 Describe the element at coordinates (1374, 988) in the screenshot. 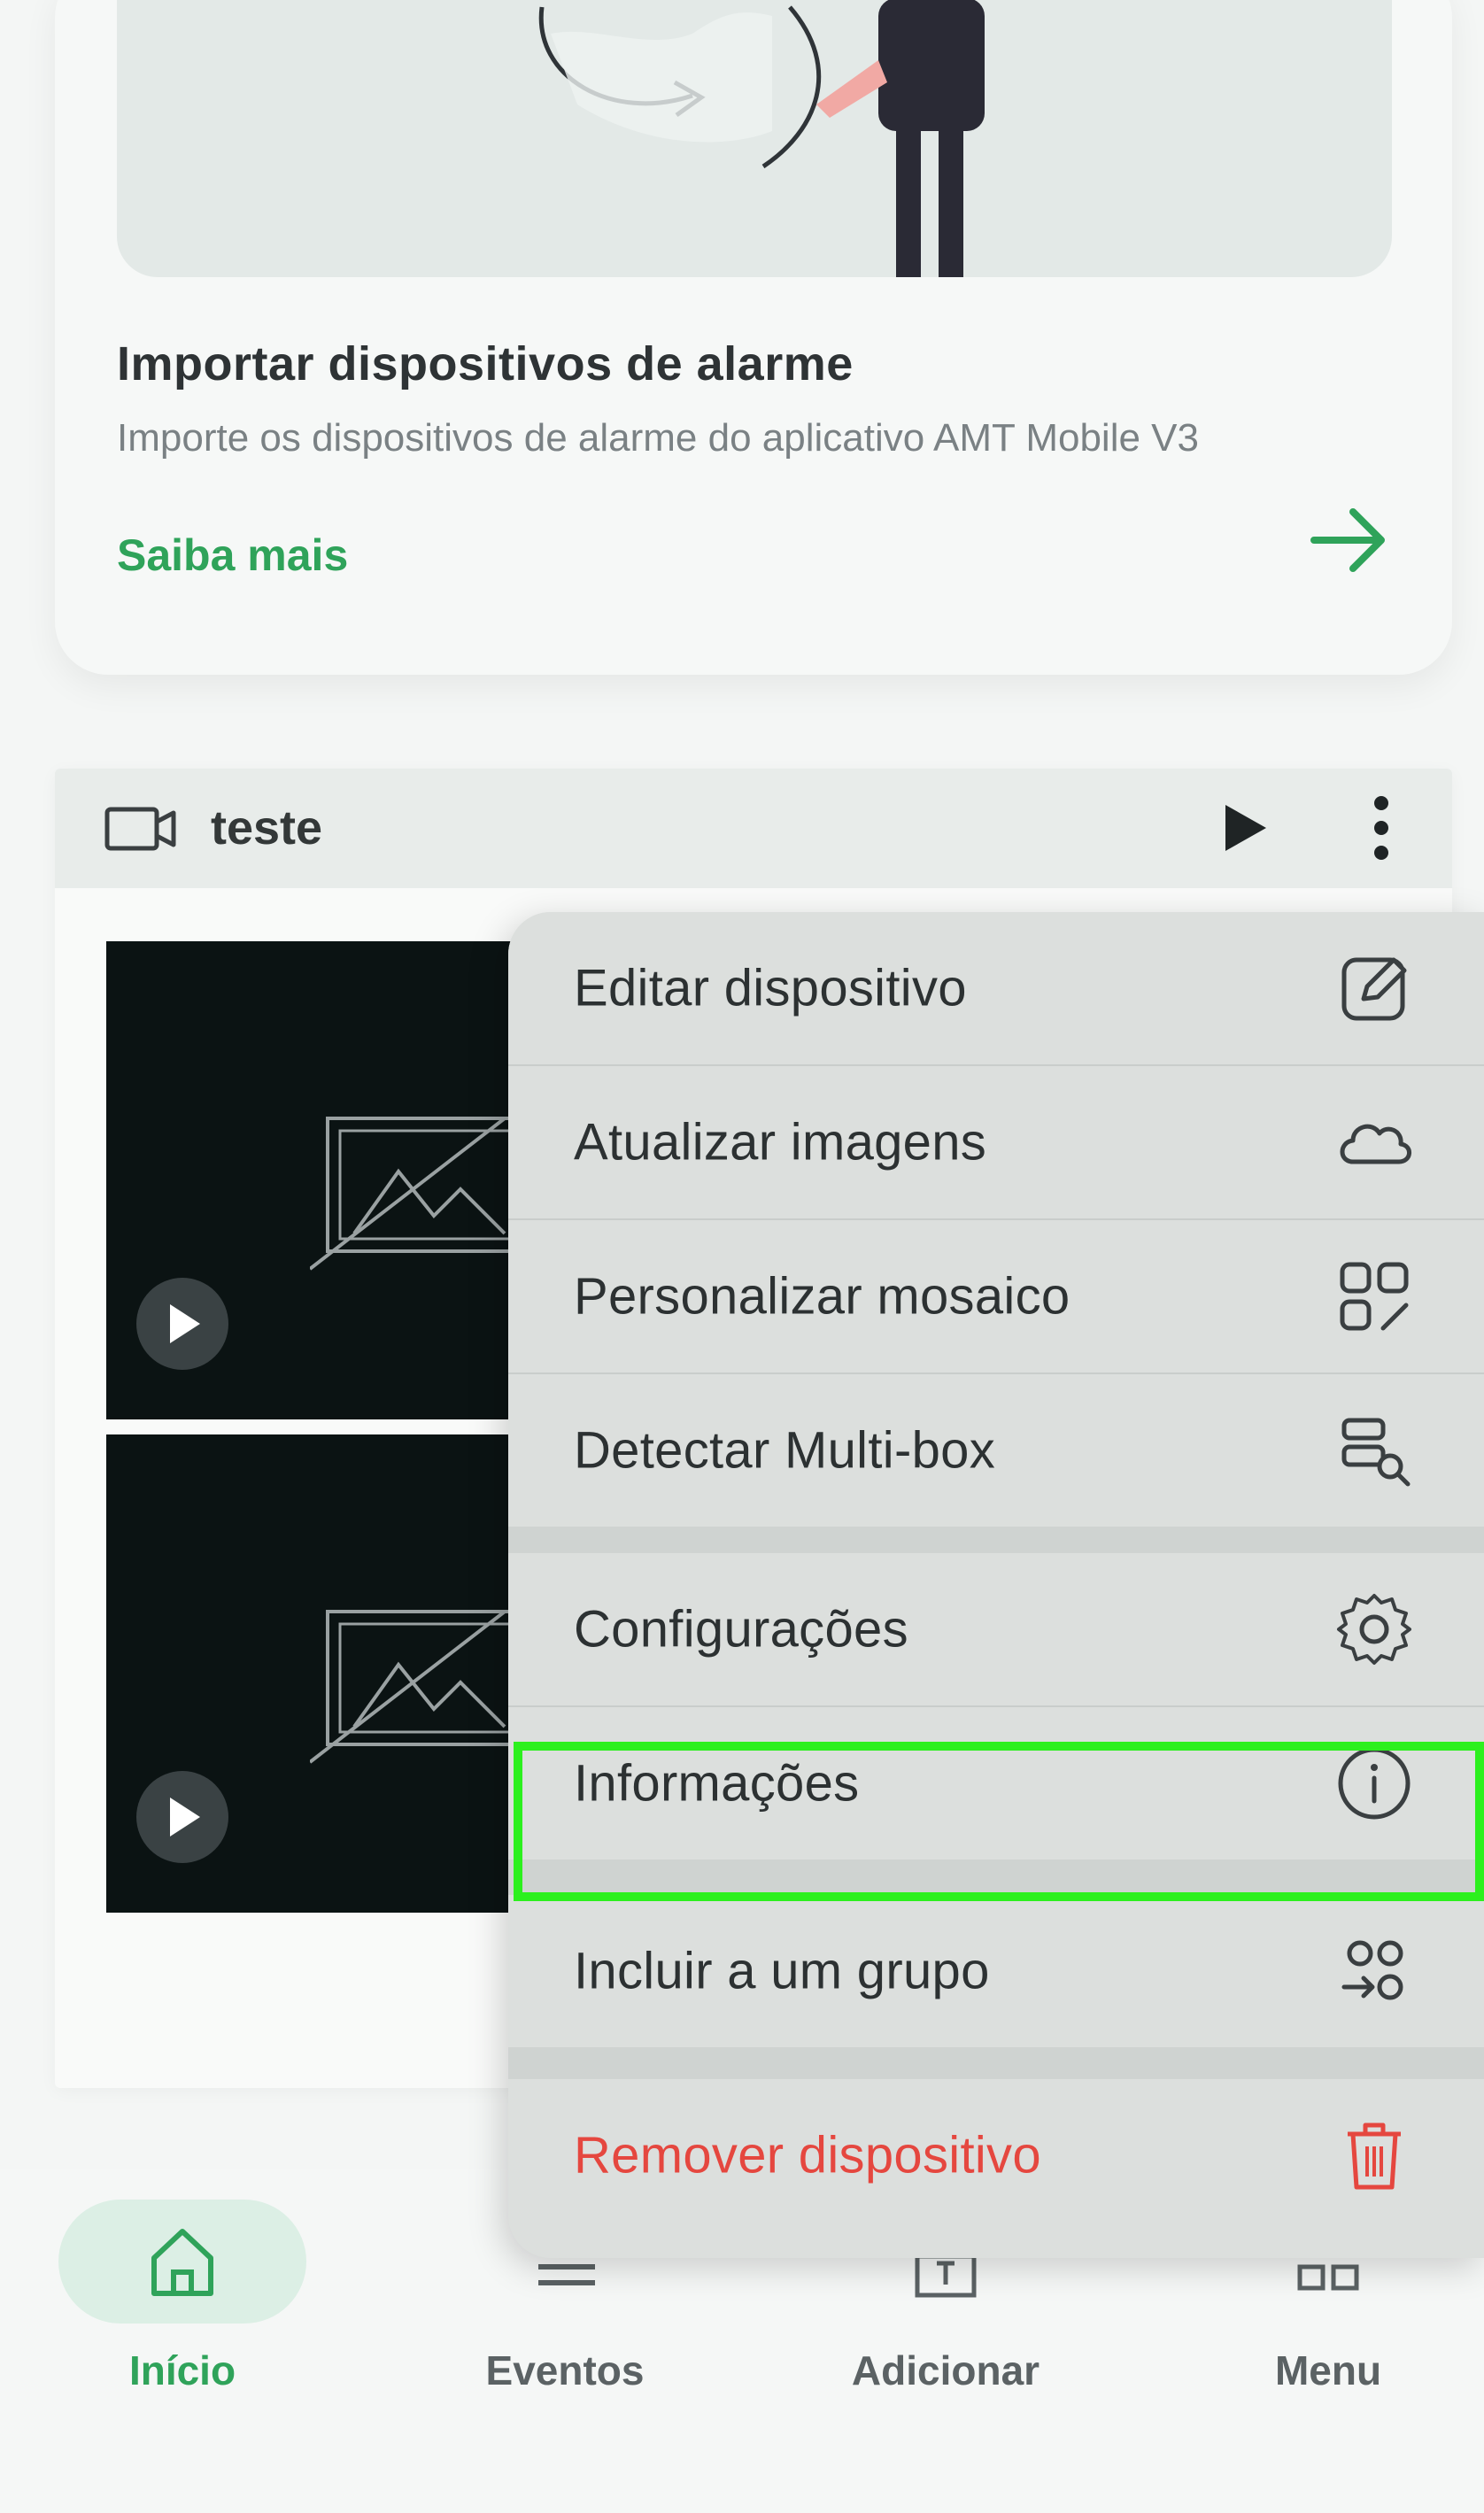

I see `edit-icon` at that location.